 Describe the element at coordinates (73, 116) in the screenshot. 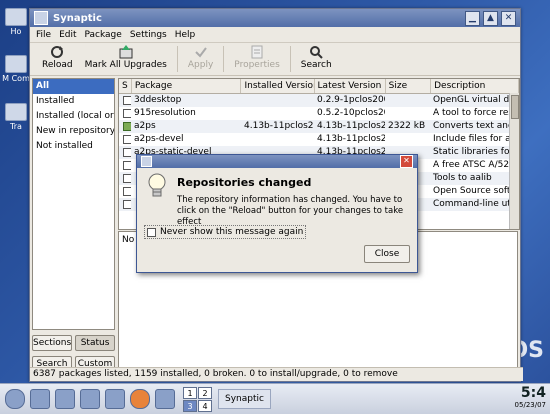

I see `filter-item-installed-local: Installed (local or ob` at that location.